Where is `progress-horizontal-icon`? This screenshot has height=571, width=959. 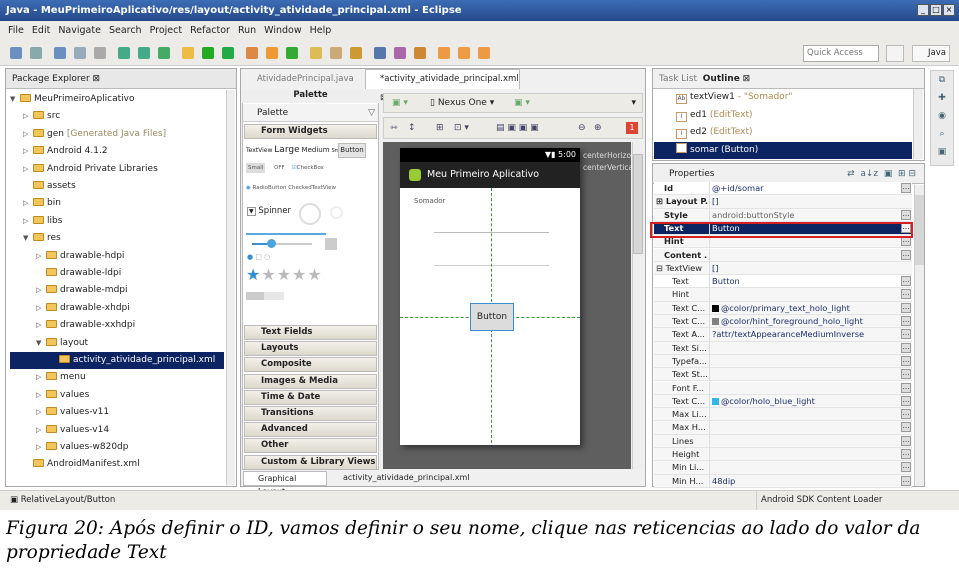 progress-horizontal-icon is located at coordinates (286, 234).